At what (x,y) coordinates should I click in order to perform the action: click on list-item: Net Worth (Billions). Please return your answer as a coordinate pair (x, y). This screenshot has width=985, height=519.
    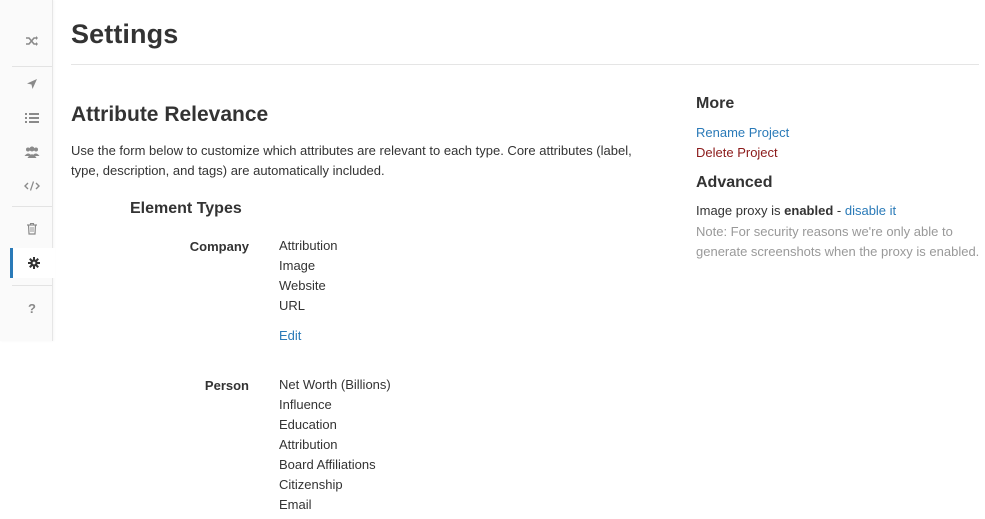
    Looking at the image, I should click on (335, 384).